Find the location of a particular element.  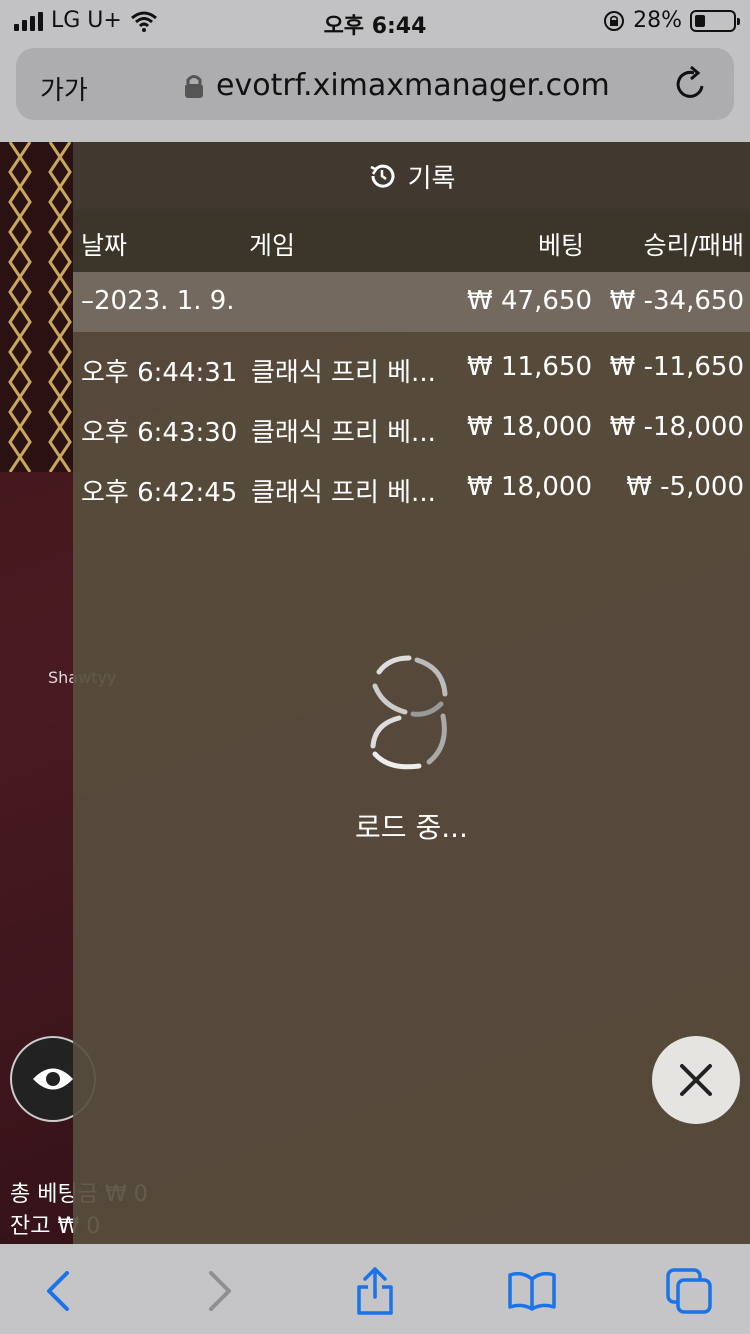

history-icon is located at coordinates (382, 176).